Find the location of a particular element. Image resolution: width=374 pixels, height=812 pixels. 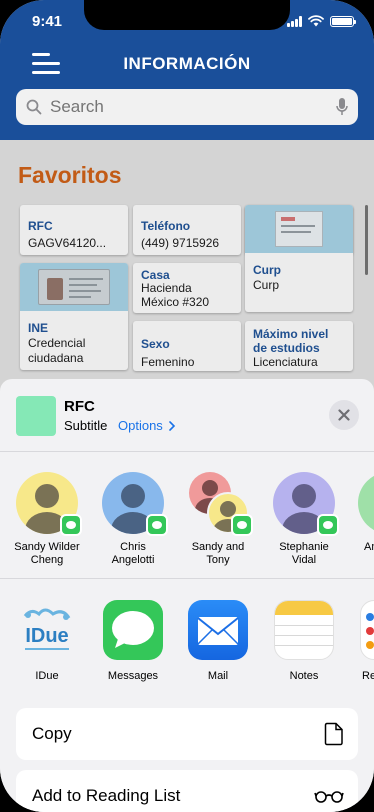

person-name-line2: Vidal is located at coordinates (304, 560).